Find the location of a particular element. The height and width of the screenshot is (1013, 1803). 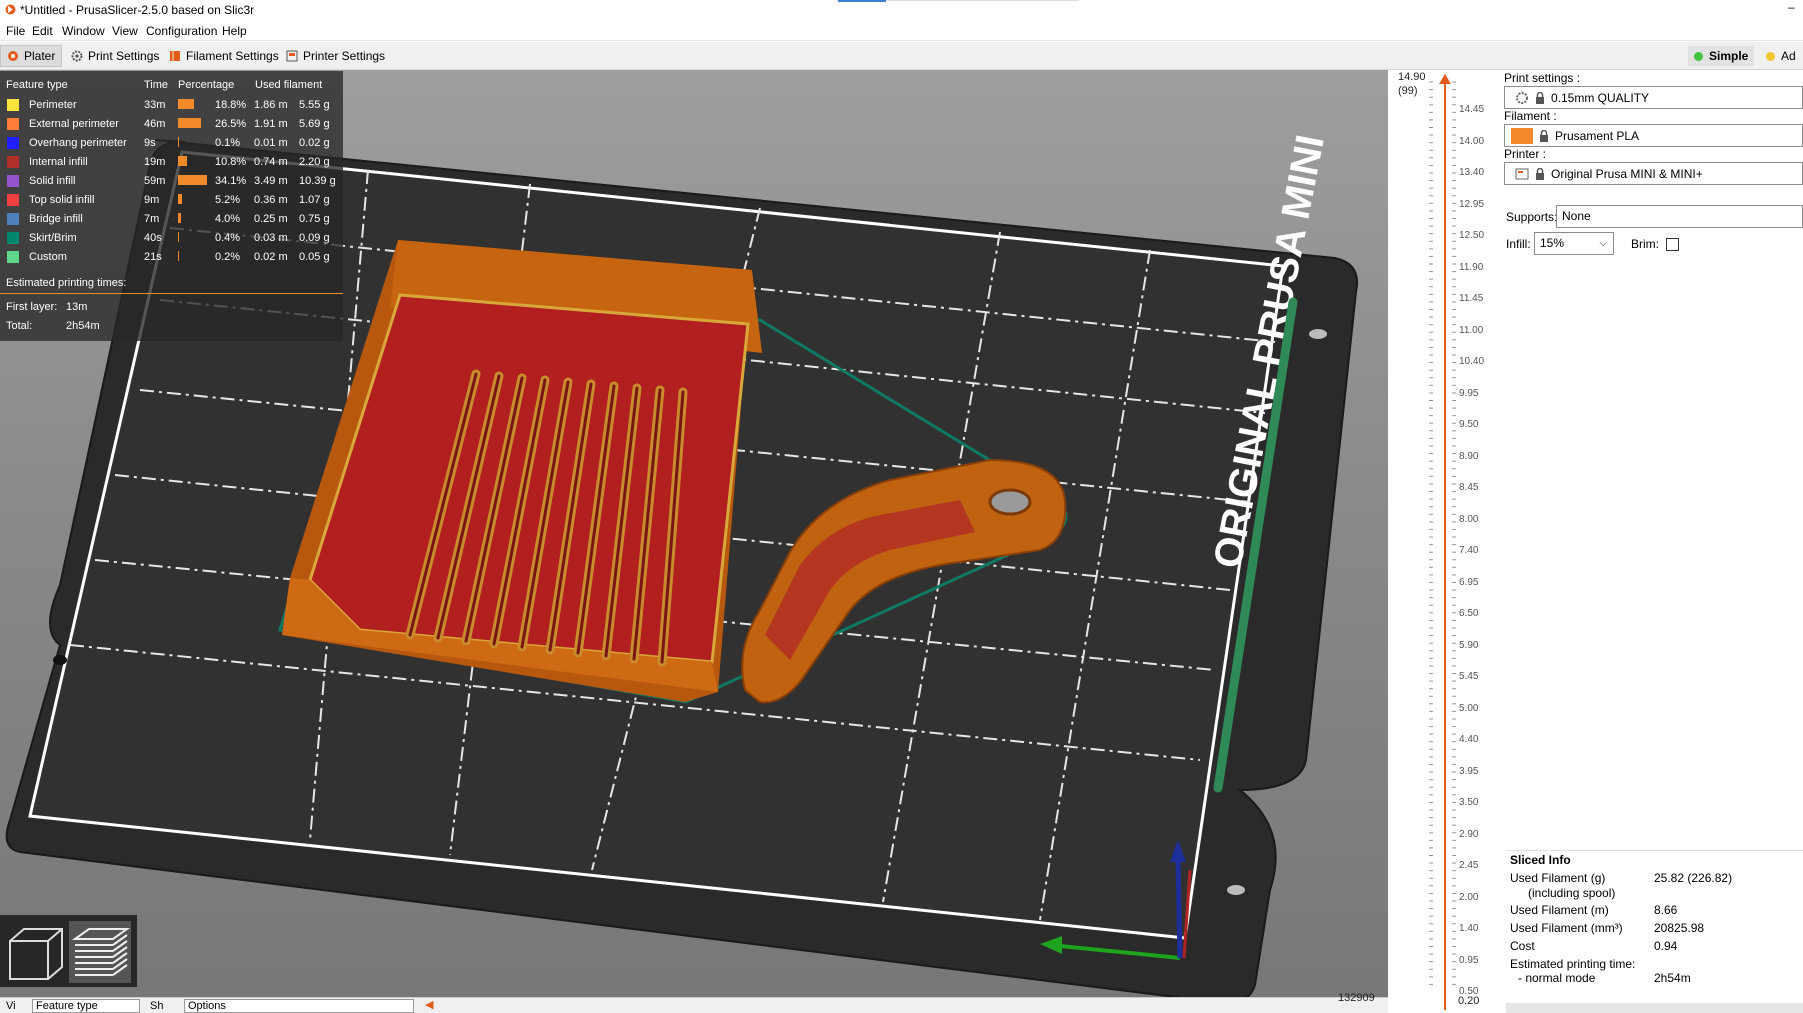

legend-header-time: Time is located at coordinates (156, 85).